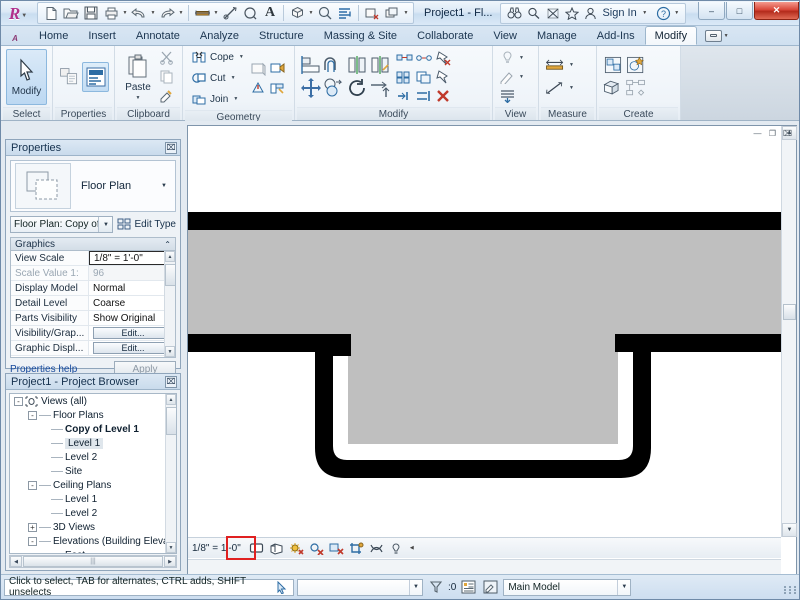 This screenshot has height=600, width=800. I want to click on tree-node-copy-of-level-1: Copy of Level 1, so click(93, 429).